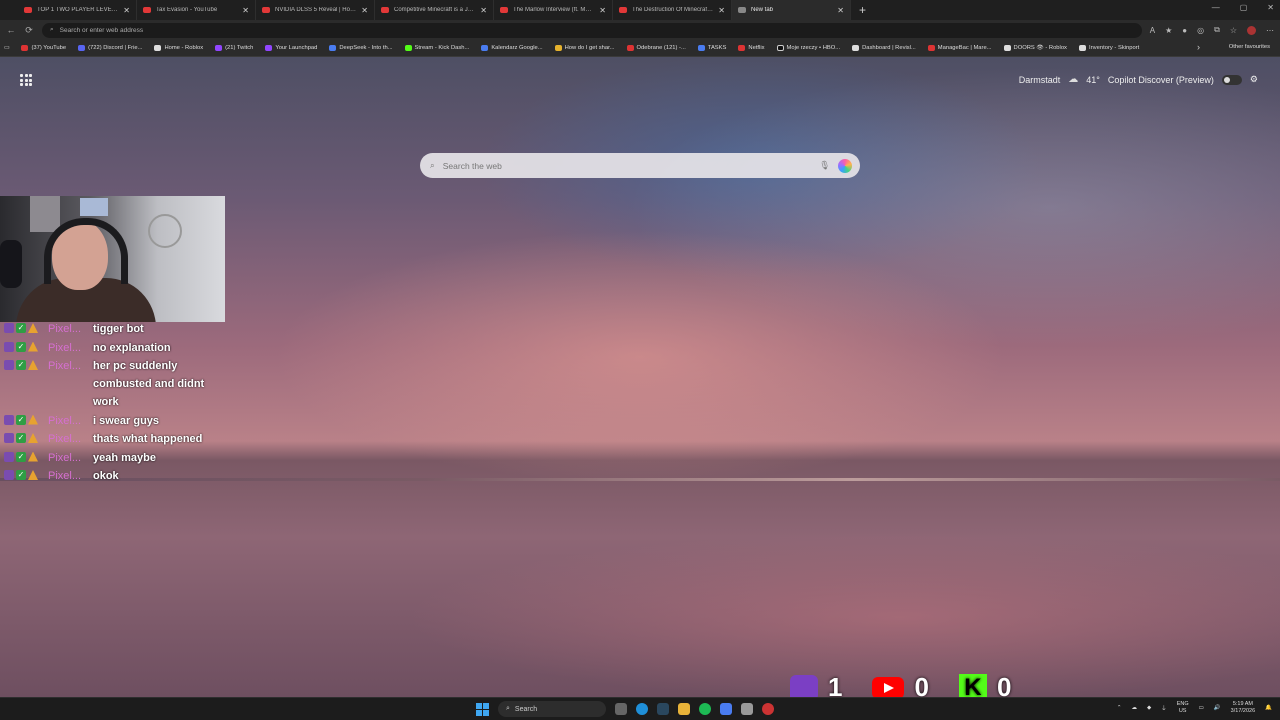 The height and width of the screenshot is (720, 1280). I want to click on bookmark: Home - Roblox, so click(178, 48).